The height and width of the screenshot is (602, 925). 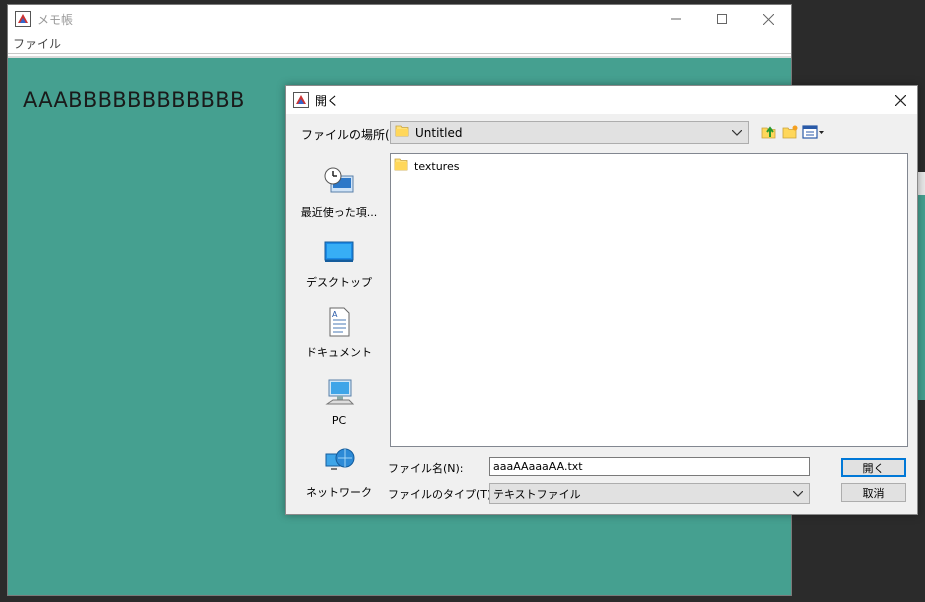 I want to click on up-folder-icon, so click(x=768, y=132).